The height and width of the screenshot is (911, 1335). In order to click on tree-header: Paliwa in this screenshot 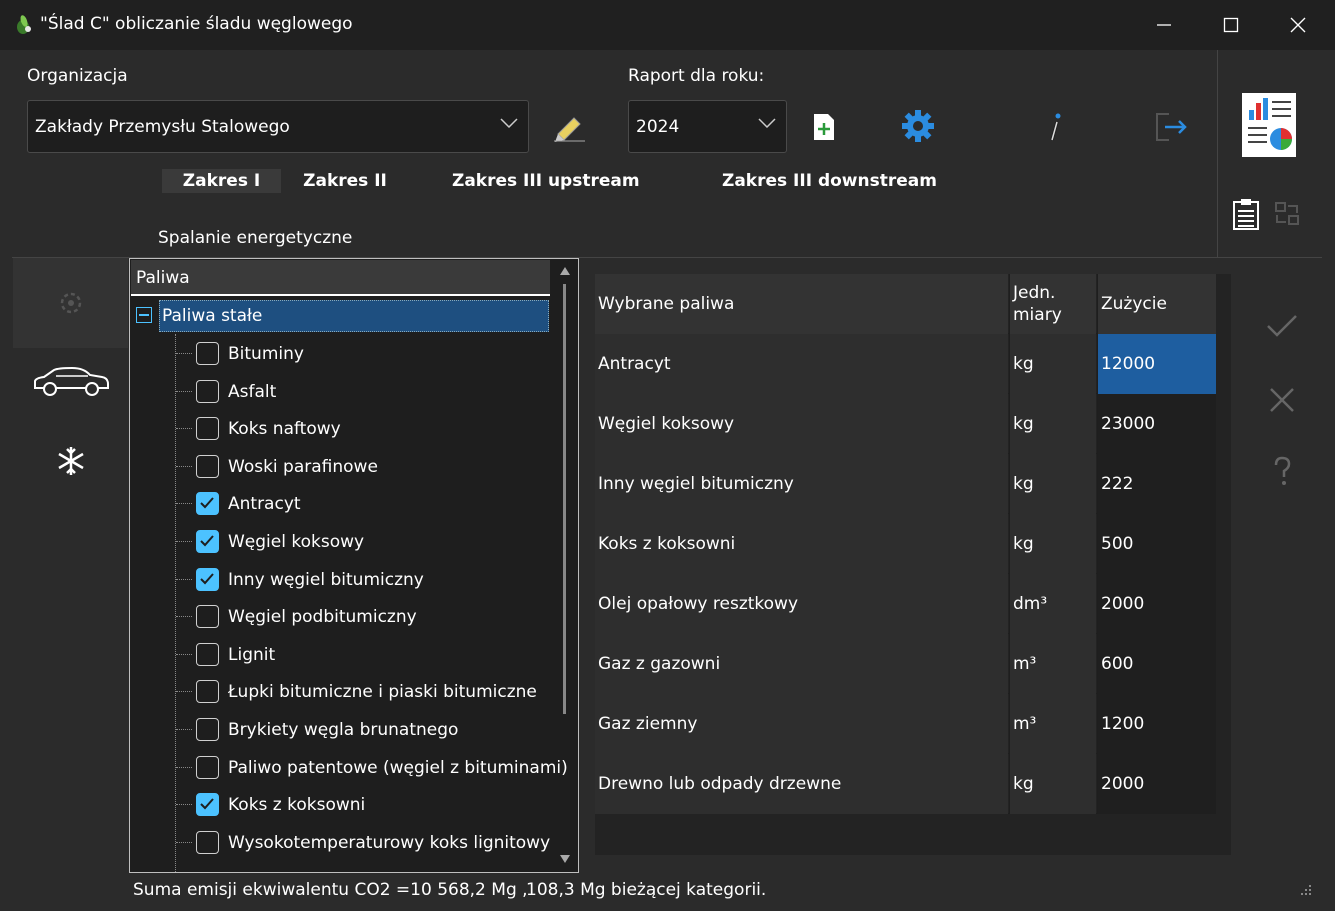, I will do `click(340, 278)`.